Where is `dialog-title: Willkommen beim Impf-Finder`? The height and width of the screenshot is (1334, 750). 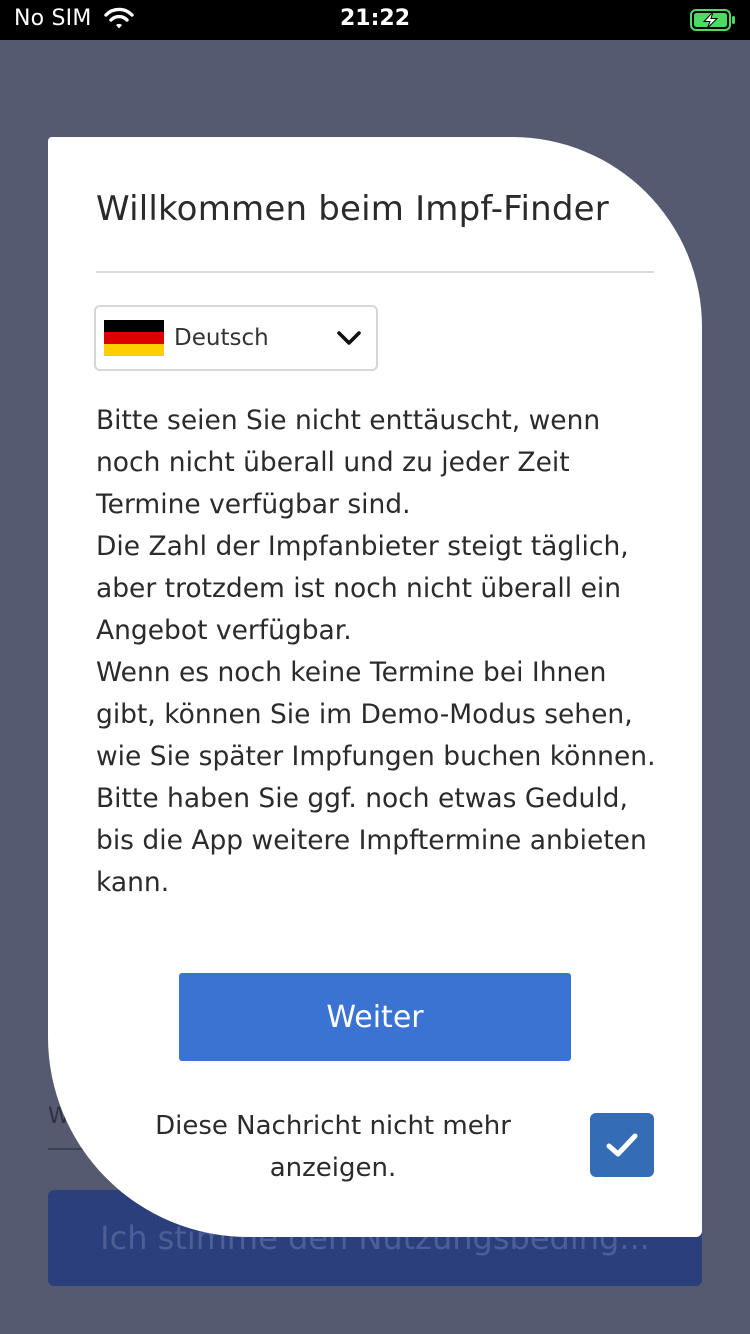
dialog-title: Willkommen beim Impf-Finder is located at coordinates (352, 209).